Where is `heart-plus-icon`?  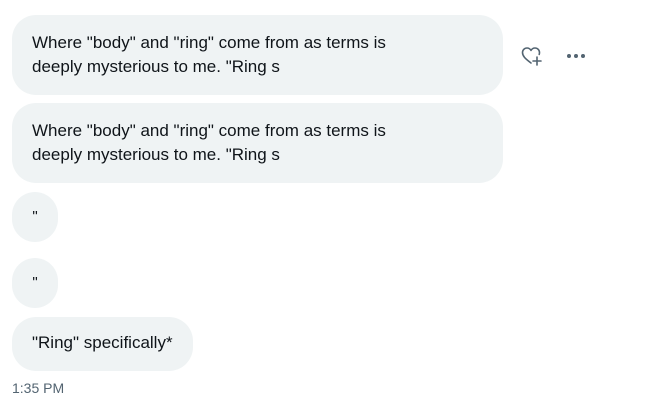 heart-plus-icon is located at coordinates (532, 56).